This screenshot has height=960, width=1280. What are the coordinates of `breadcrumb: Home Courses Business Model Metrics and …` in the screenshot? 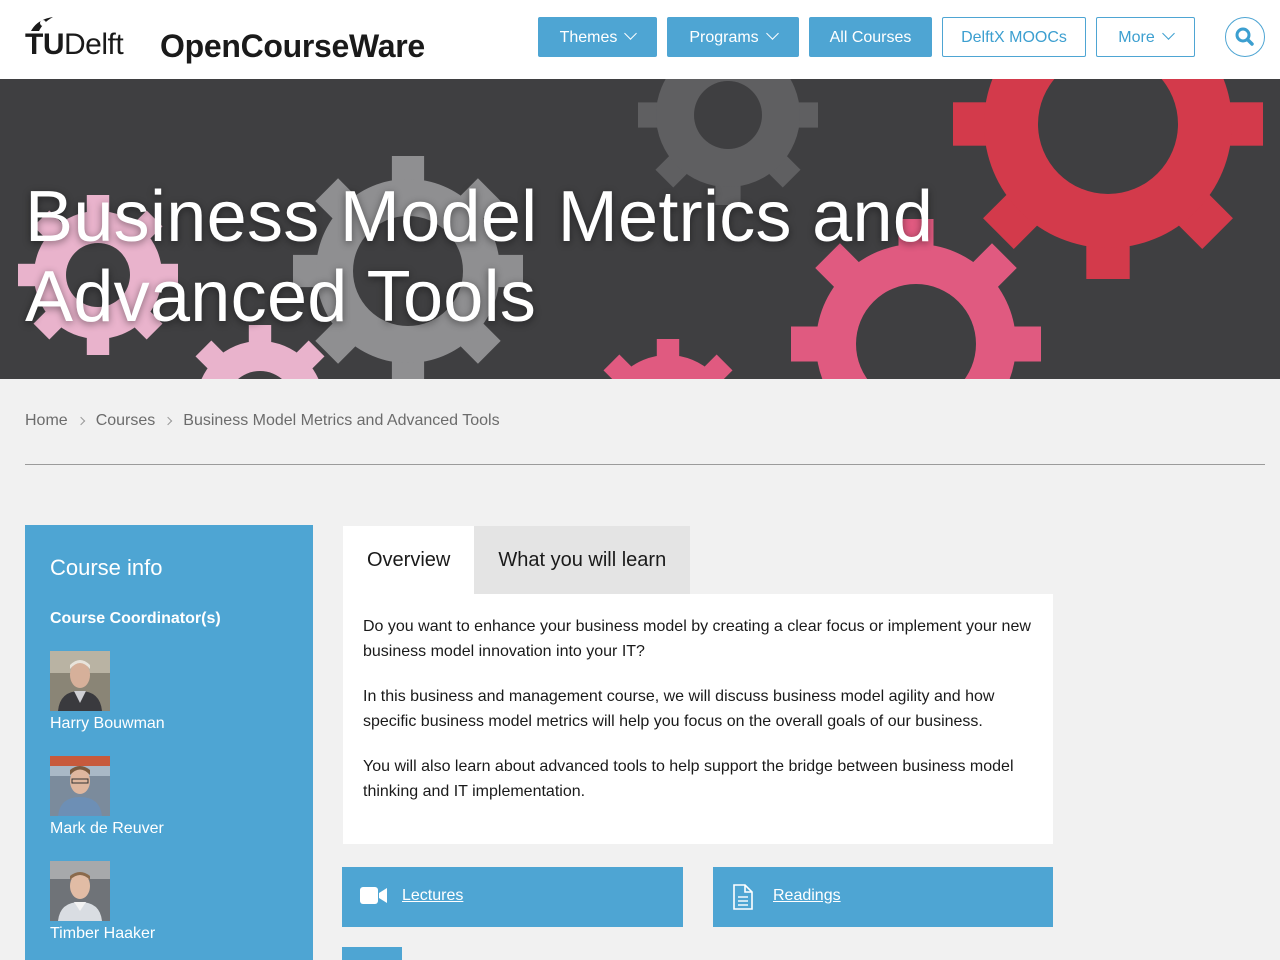 It's located at (262, 421).